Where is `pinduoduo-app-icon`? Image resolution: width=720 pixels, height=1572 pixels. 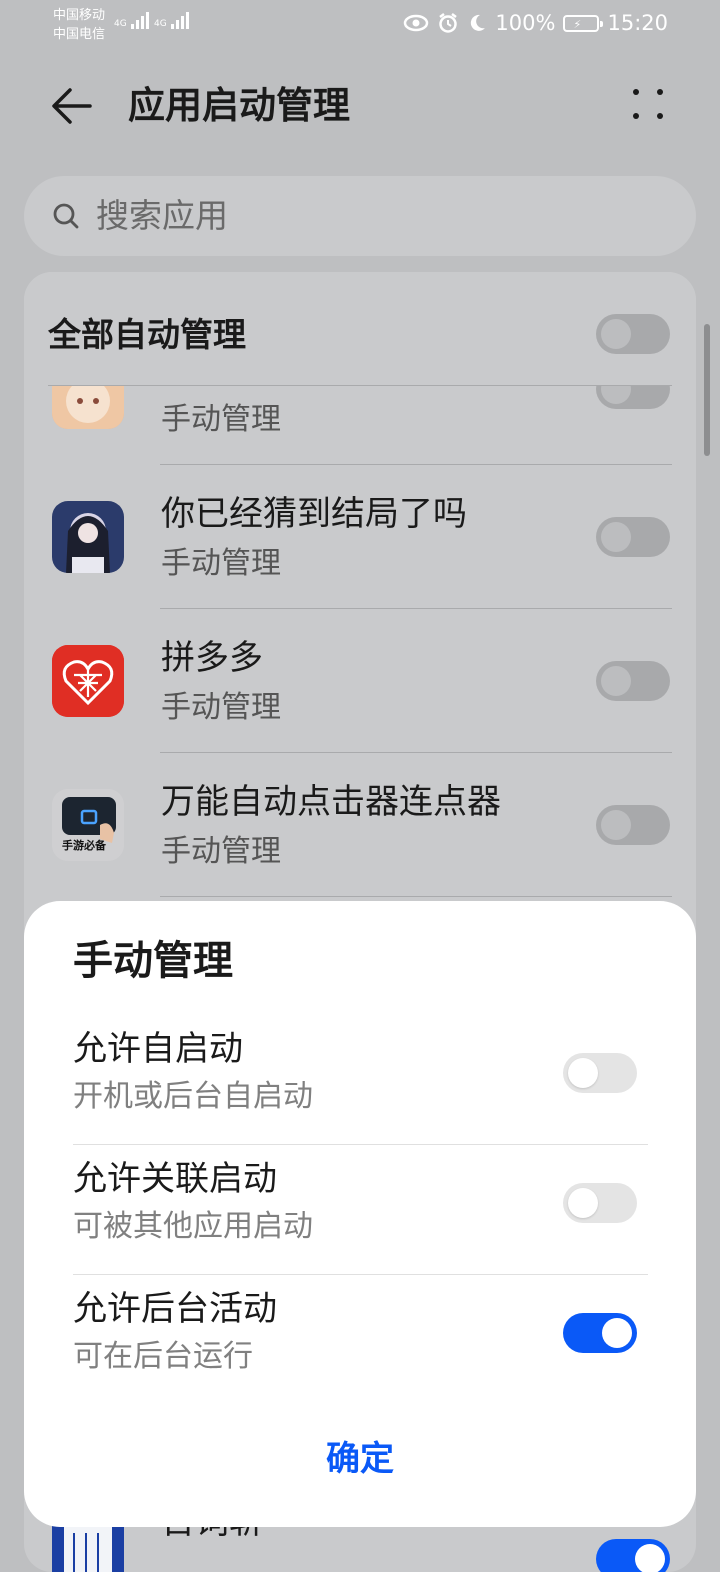
pinduoduo-app-icon is located at coordinates (88, 681).